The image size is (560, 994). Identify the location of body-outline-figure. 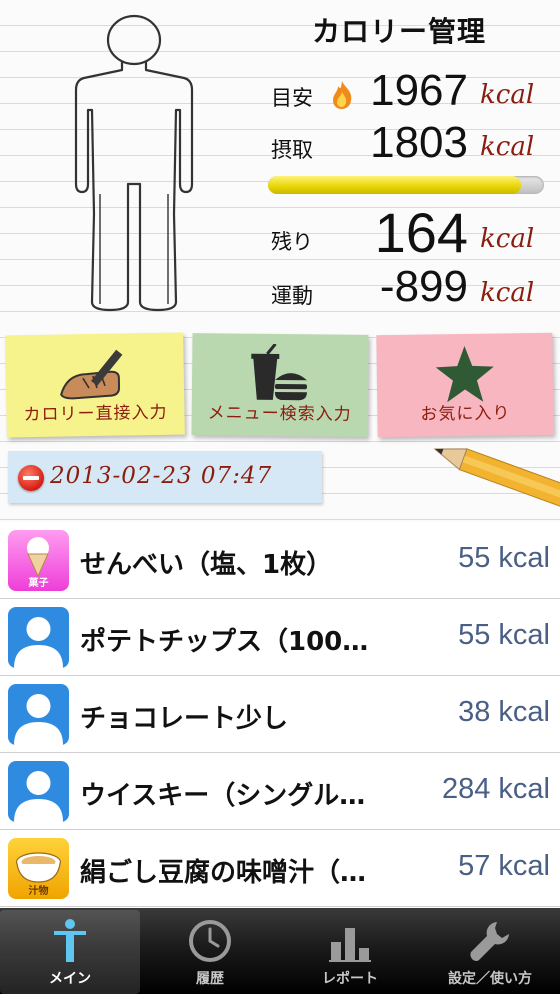
(134, 163).